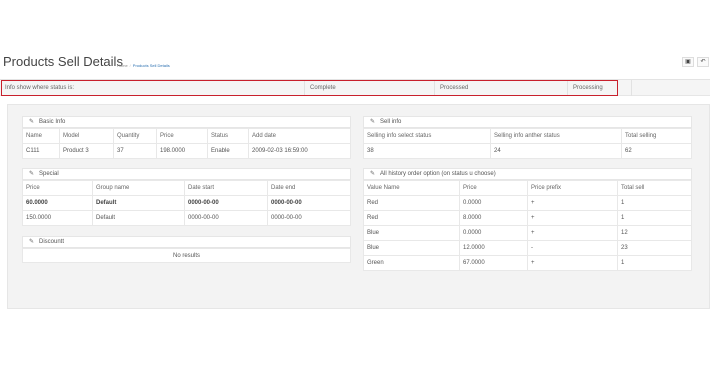 The height and width of the screenshot is (380, 710). What do you see at coordinates (122, 65) in the screenshot?
I see `breadcrumb-home-link: Home` at bounding box center [122, 65].